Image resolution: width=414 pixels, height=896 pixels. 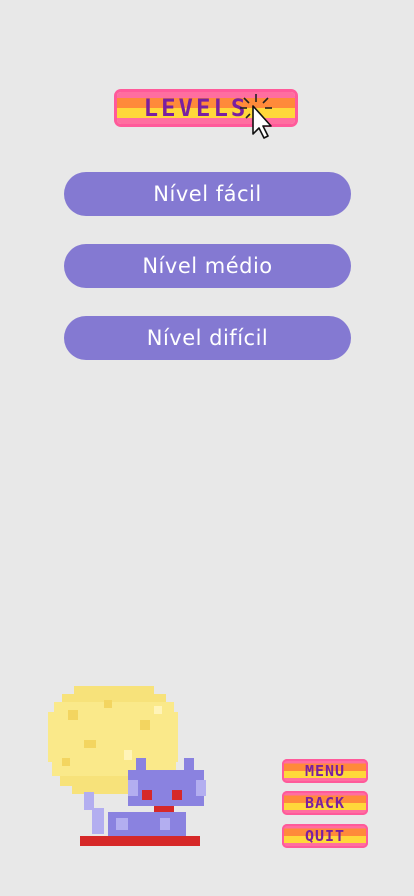 I want to click on menu-button: MENU, so click(x=325, y=771).